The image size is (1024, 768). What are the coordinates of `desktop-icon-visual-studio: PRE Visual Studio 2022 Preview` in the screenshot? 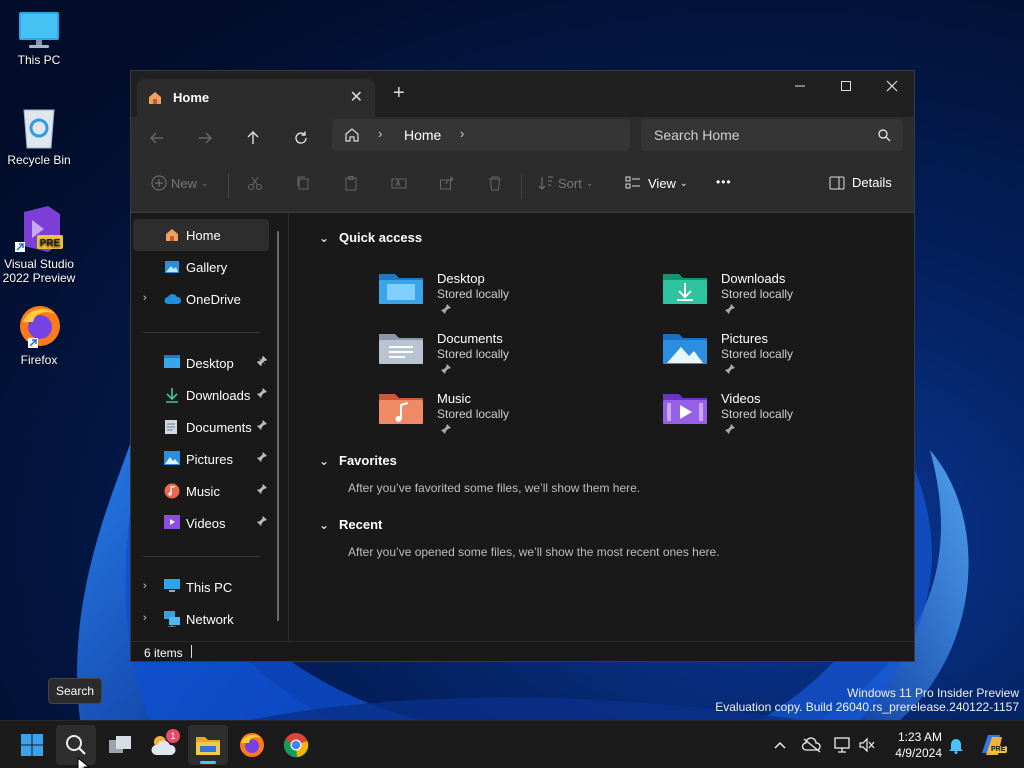 It's located at (39, 244).